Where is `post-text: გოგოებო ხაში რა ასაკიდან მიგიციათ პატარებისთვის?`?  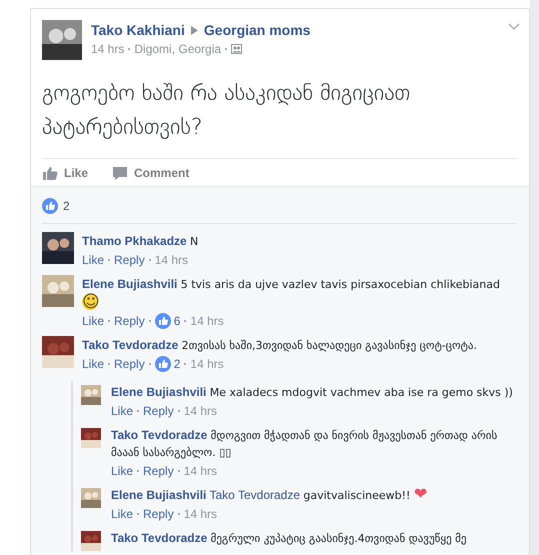
post-text: გოგოებო ხაში რა ასაკიდან მიგიციათ პატარებისთვის? is located at coordinates (226, 111).